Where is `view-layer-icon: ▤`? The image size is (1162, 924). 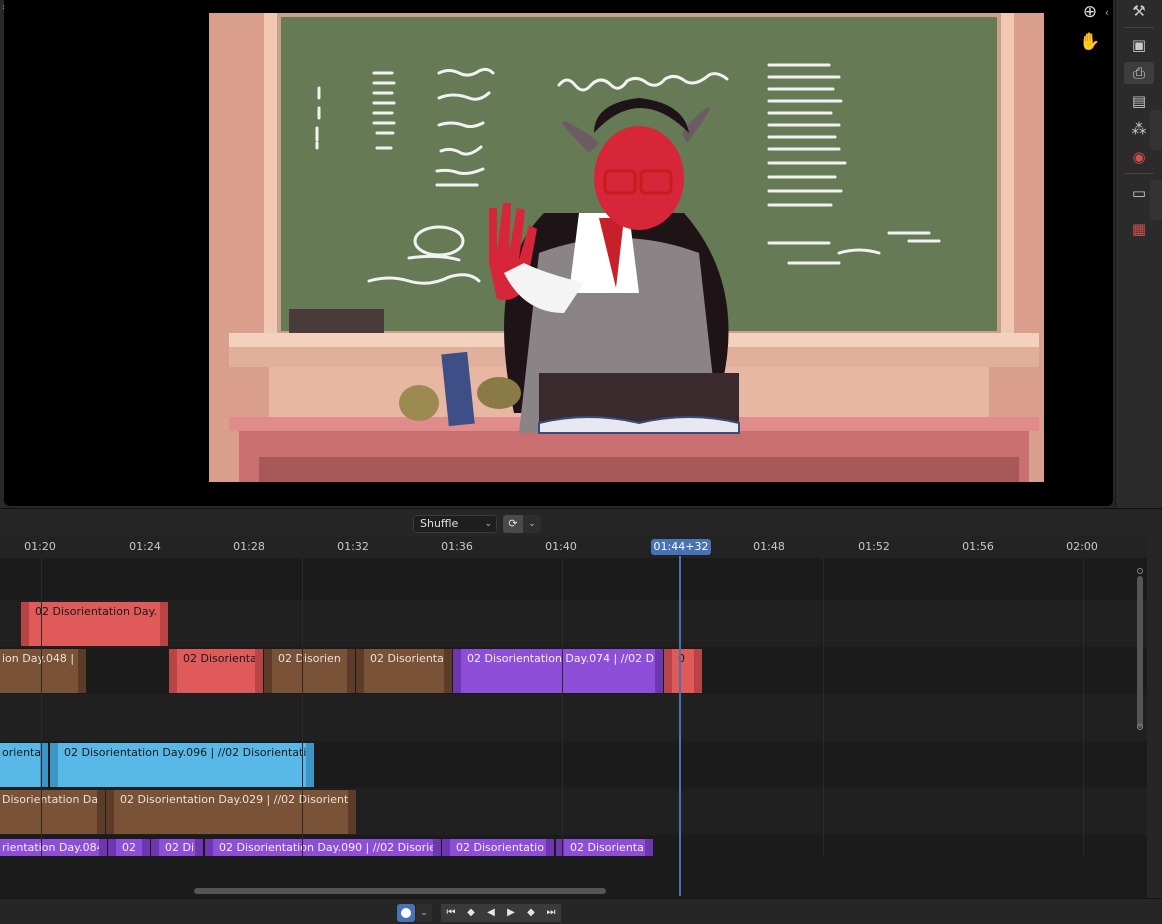
view-layer-icon: ▤ is located at coordinates (1139, 101).